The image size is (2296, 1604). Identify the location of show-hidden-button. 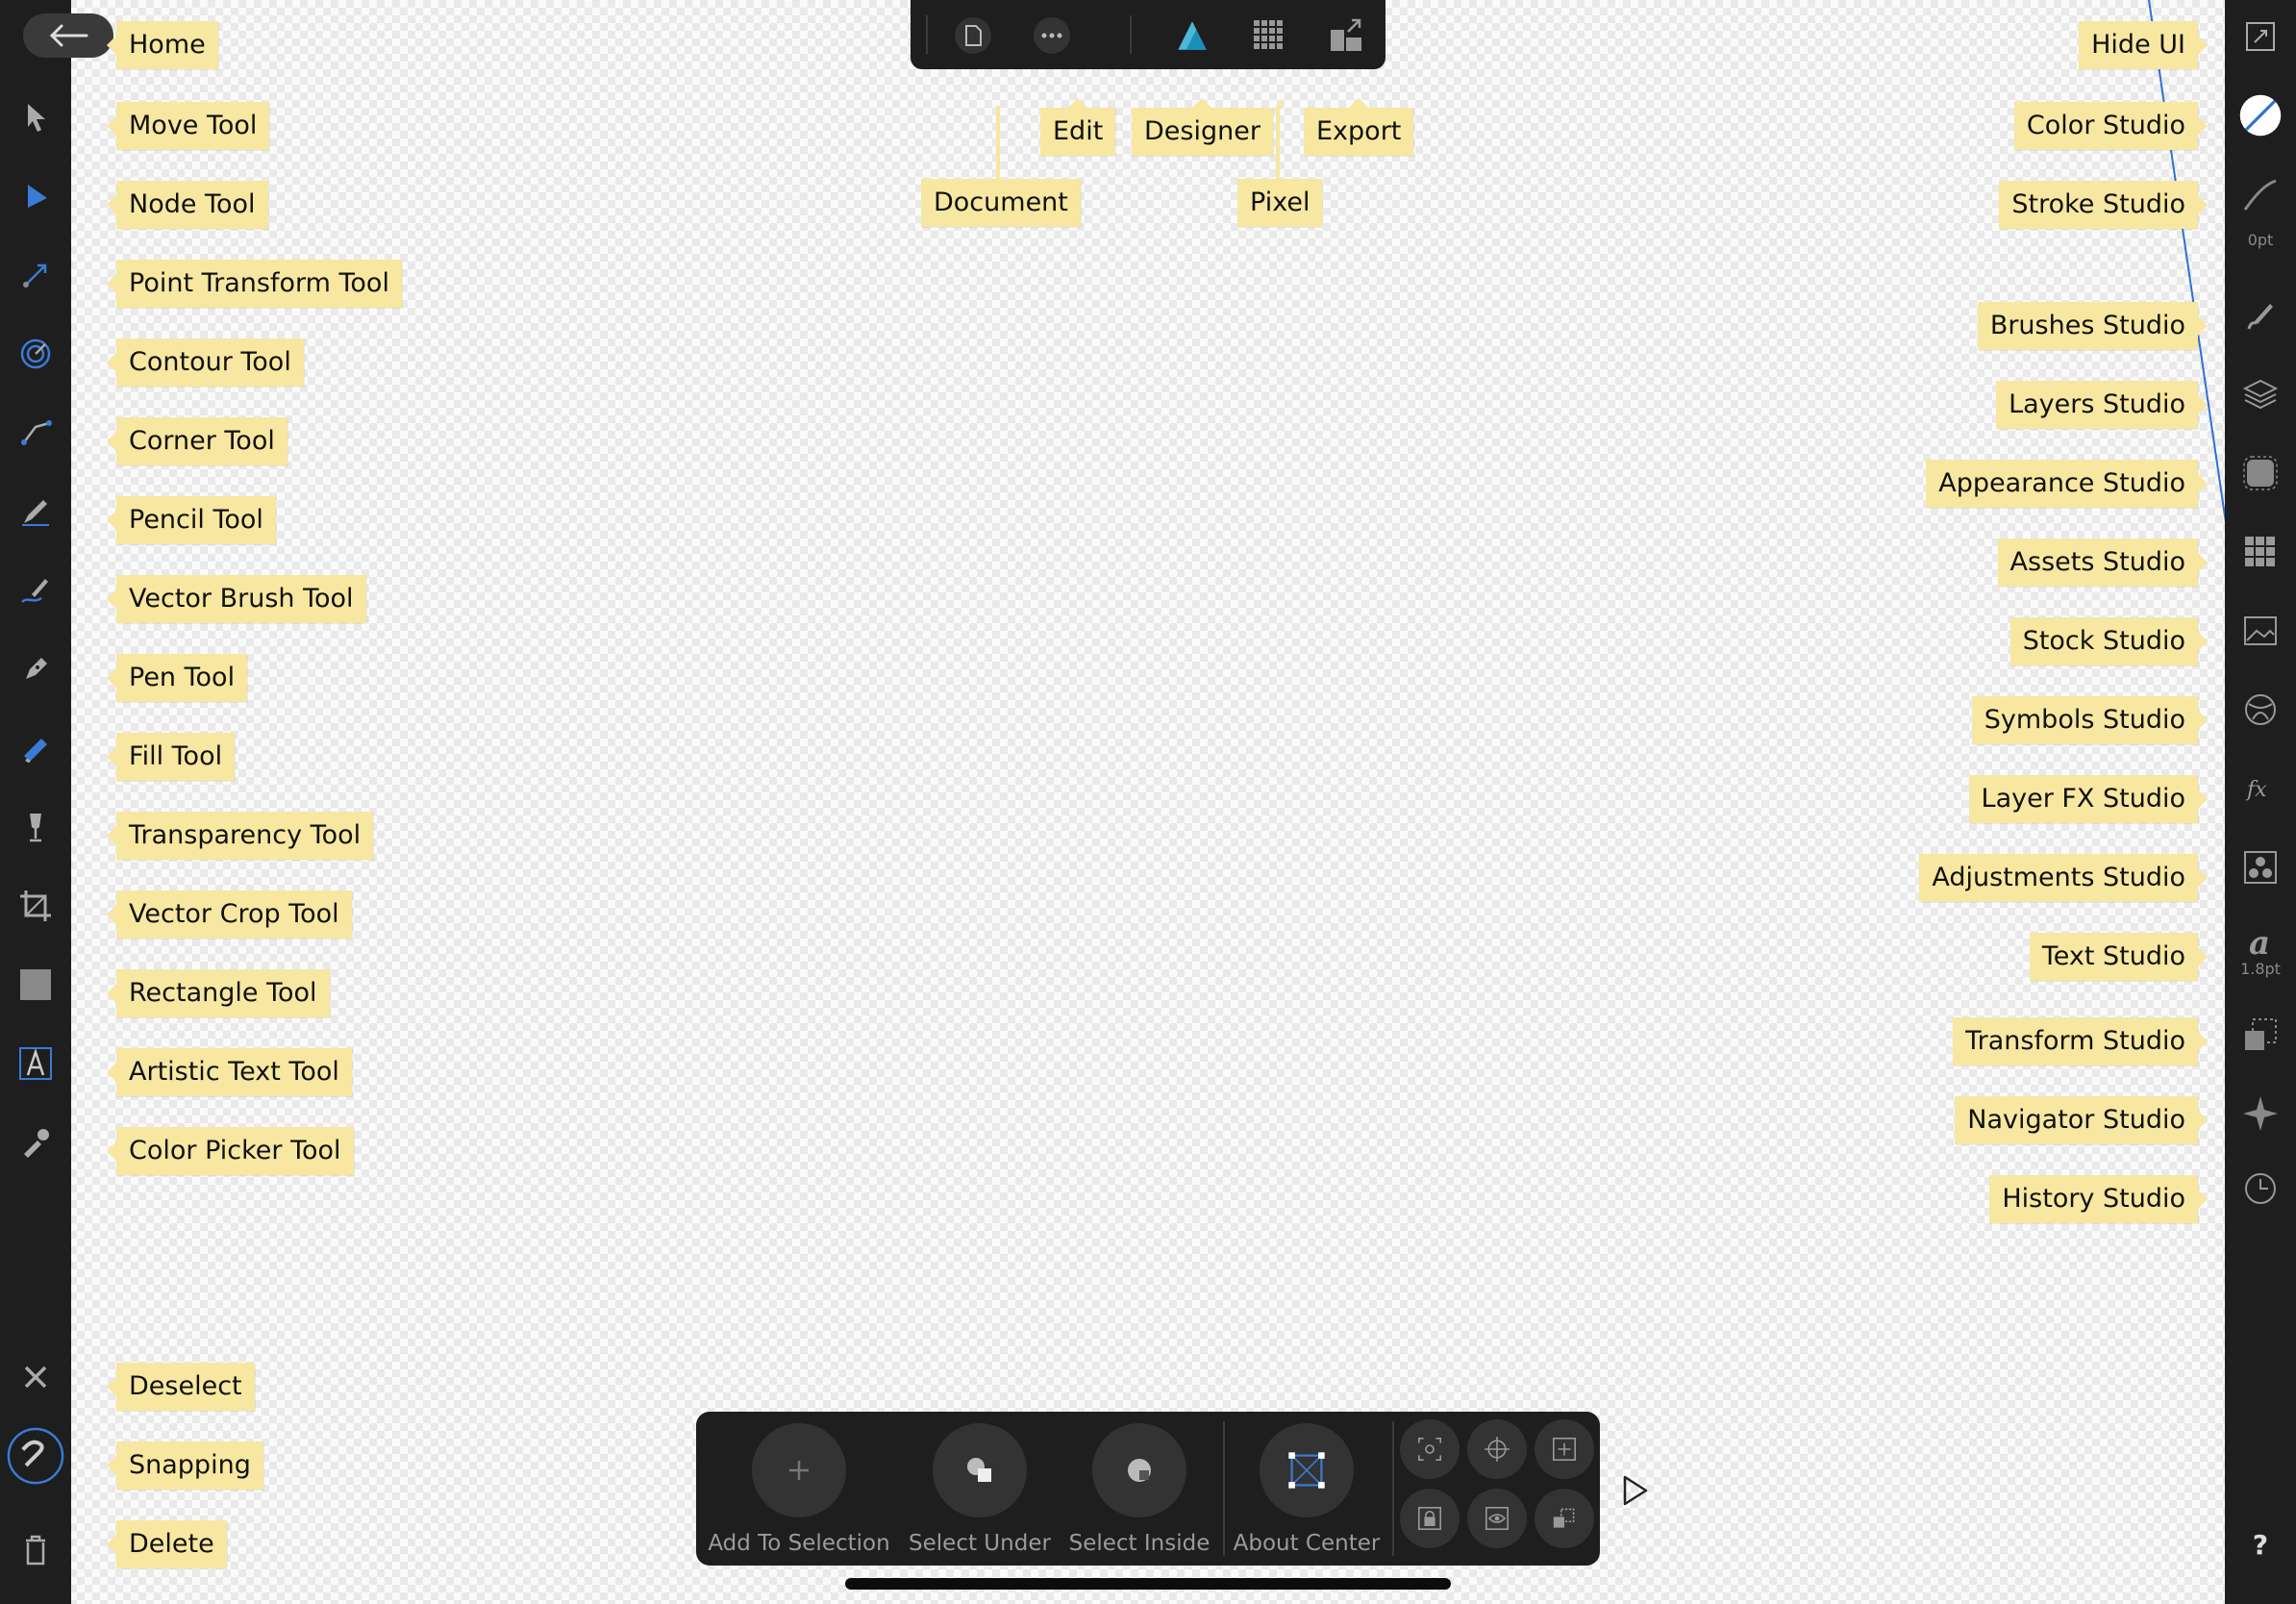
(1497, 1518).